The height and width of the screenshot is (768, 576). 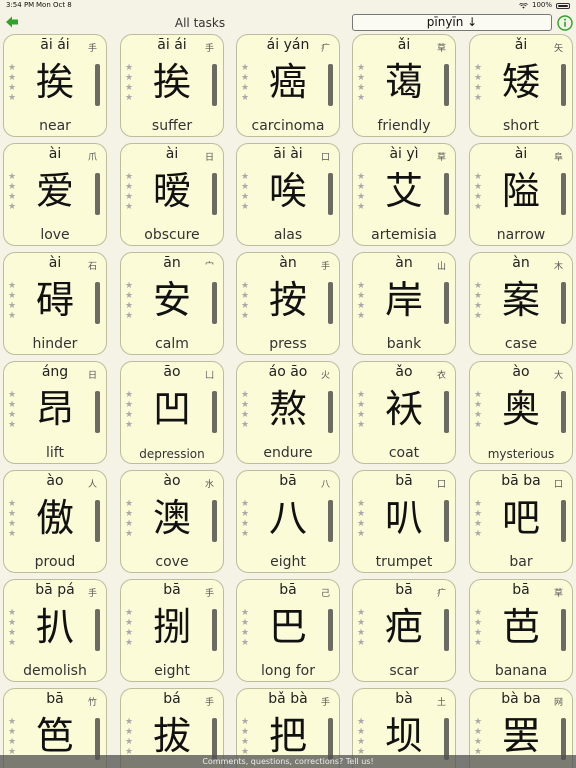 I want to click on task-card: ài 日 ★ ★ ★ ★ 暧 obscure, so click(x=172, y=194).